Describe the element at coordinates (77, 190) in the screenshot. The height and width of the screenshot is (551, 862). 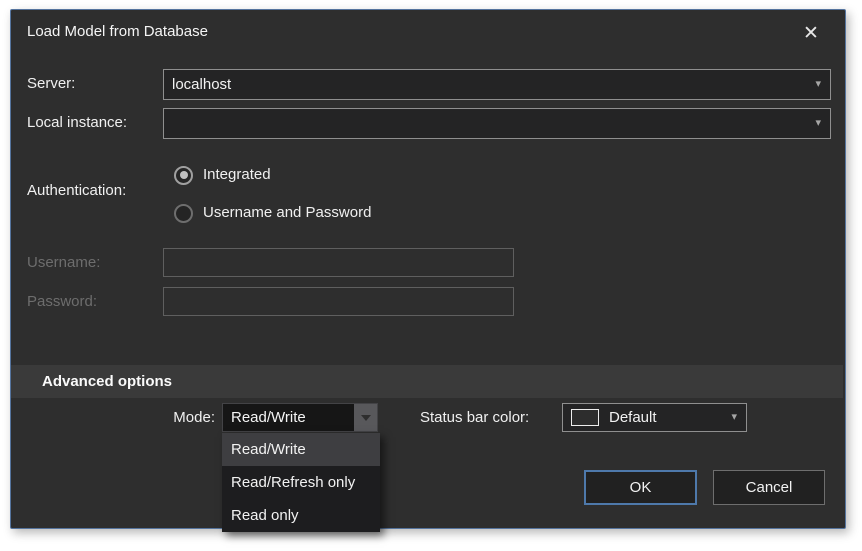
I see `authentication-label: Authentication:` at that location.